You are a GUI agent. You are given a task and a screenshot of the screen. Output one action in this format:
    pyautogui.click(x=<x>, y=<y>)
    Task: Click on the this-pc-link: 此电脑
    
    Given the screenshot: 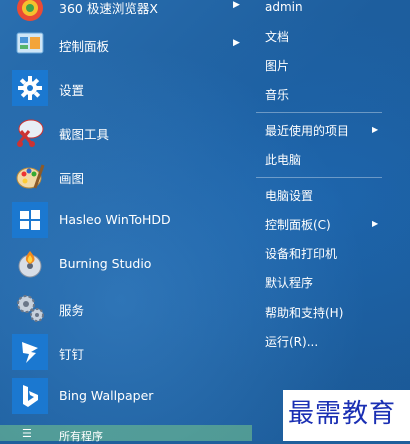 What is the action you would take?
    pyautogui.click(x=283, y=159)
    